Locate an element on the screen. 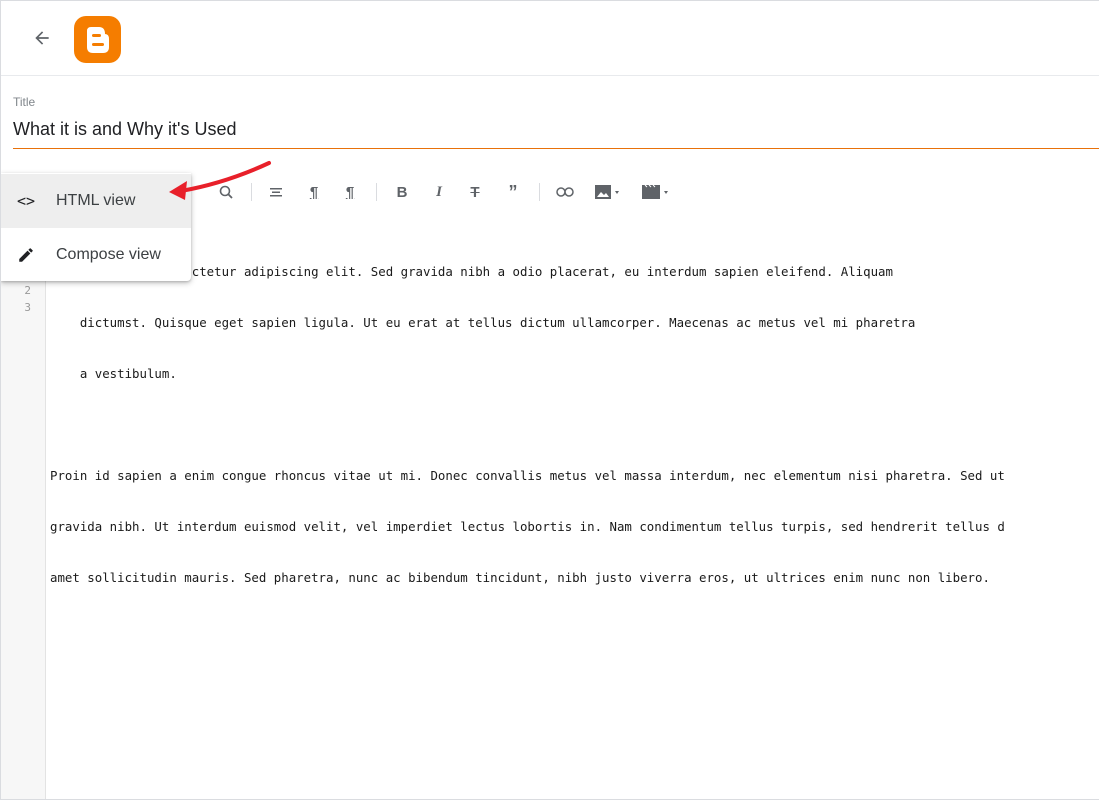 The height and width of the screenshot is (800, 1100). strikethrough-icon: T is located at coordinates (475, 192).